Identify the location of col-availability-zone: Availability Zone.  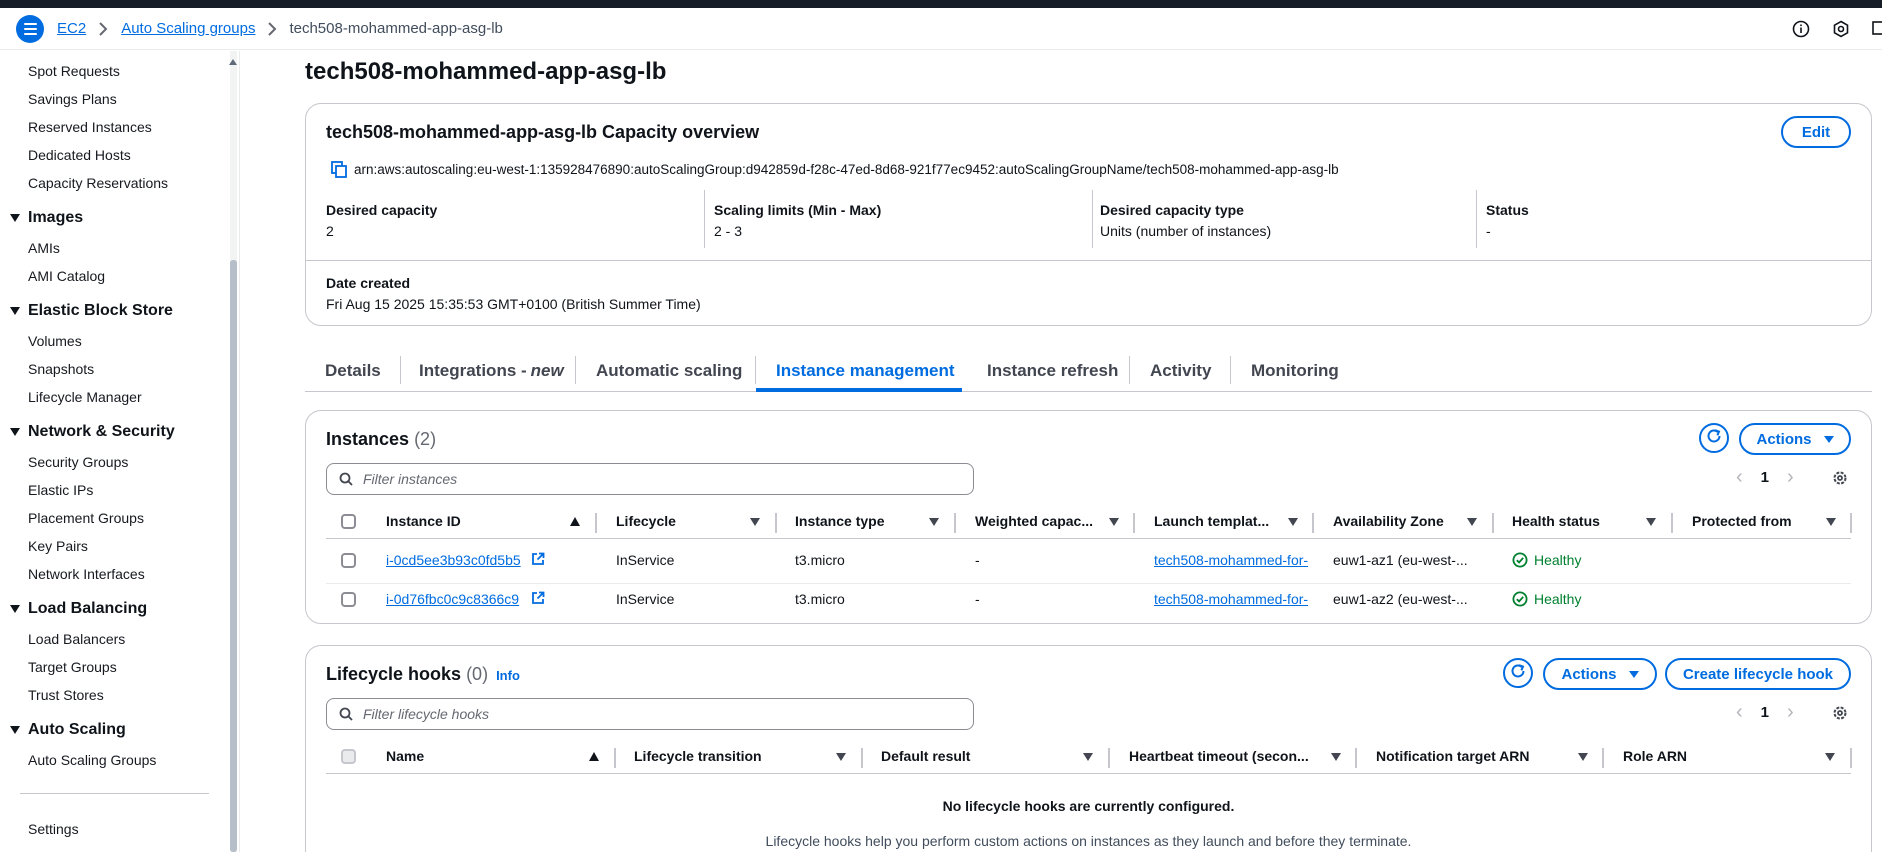
(1388, 521).